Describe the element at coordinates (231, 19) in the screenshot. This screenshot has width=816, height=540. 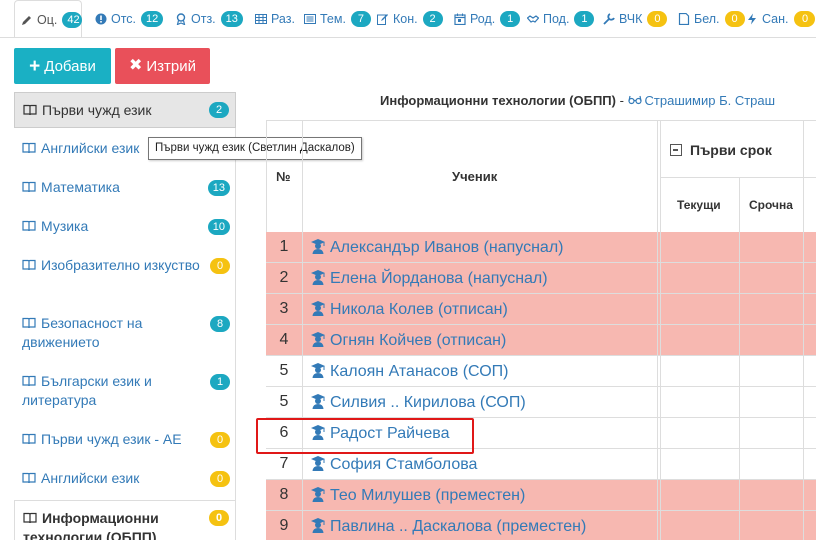
I see `tab-count-badge: 13` at that location.